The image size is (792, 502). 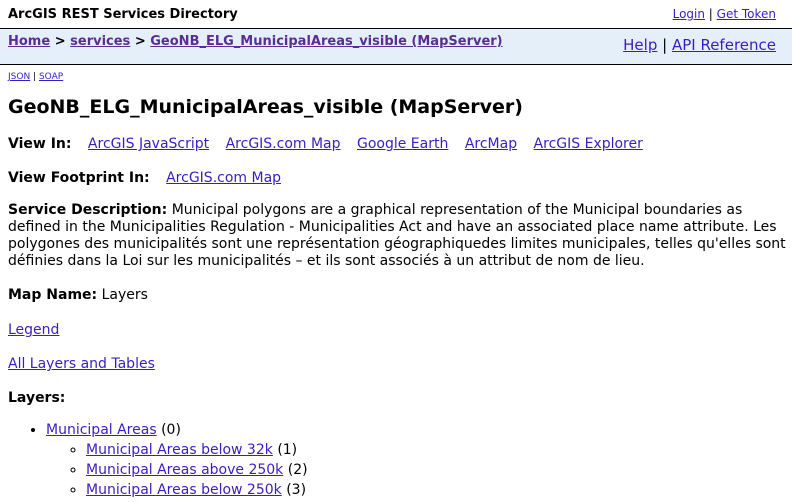 I want to click on get-token-link: Get Token, so click(x=746, y=14).